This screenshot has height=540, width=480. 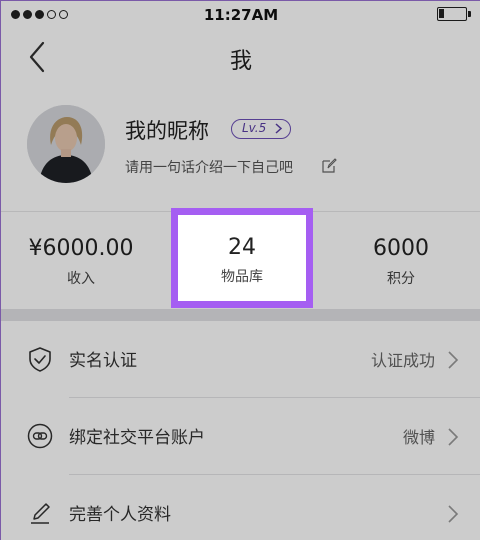 What do you see at coordinates (441, 13) in the screenshot?
I see `battery-level-fill` at bounding box center [441, 13].